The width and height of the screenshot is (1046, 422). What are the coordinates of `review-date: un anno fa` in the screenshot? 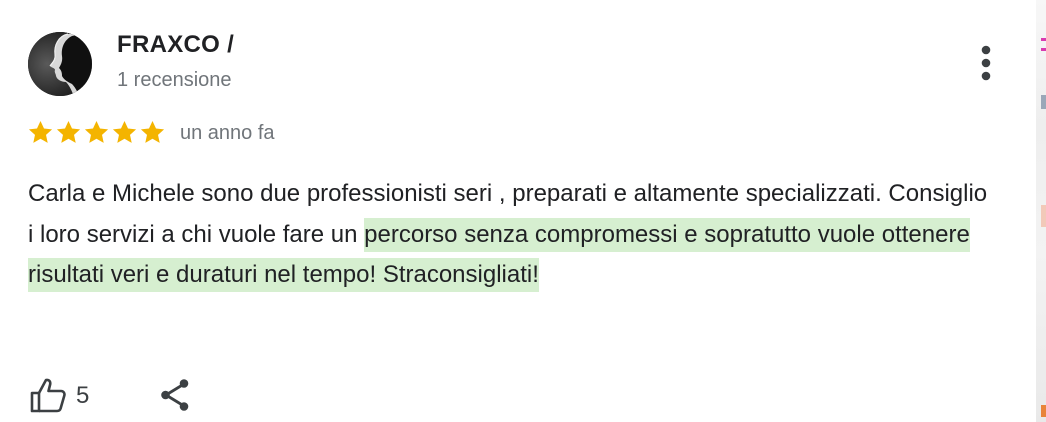 It's located at (227, 133).